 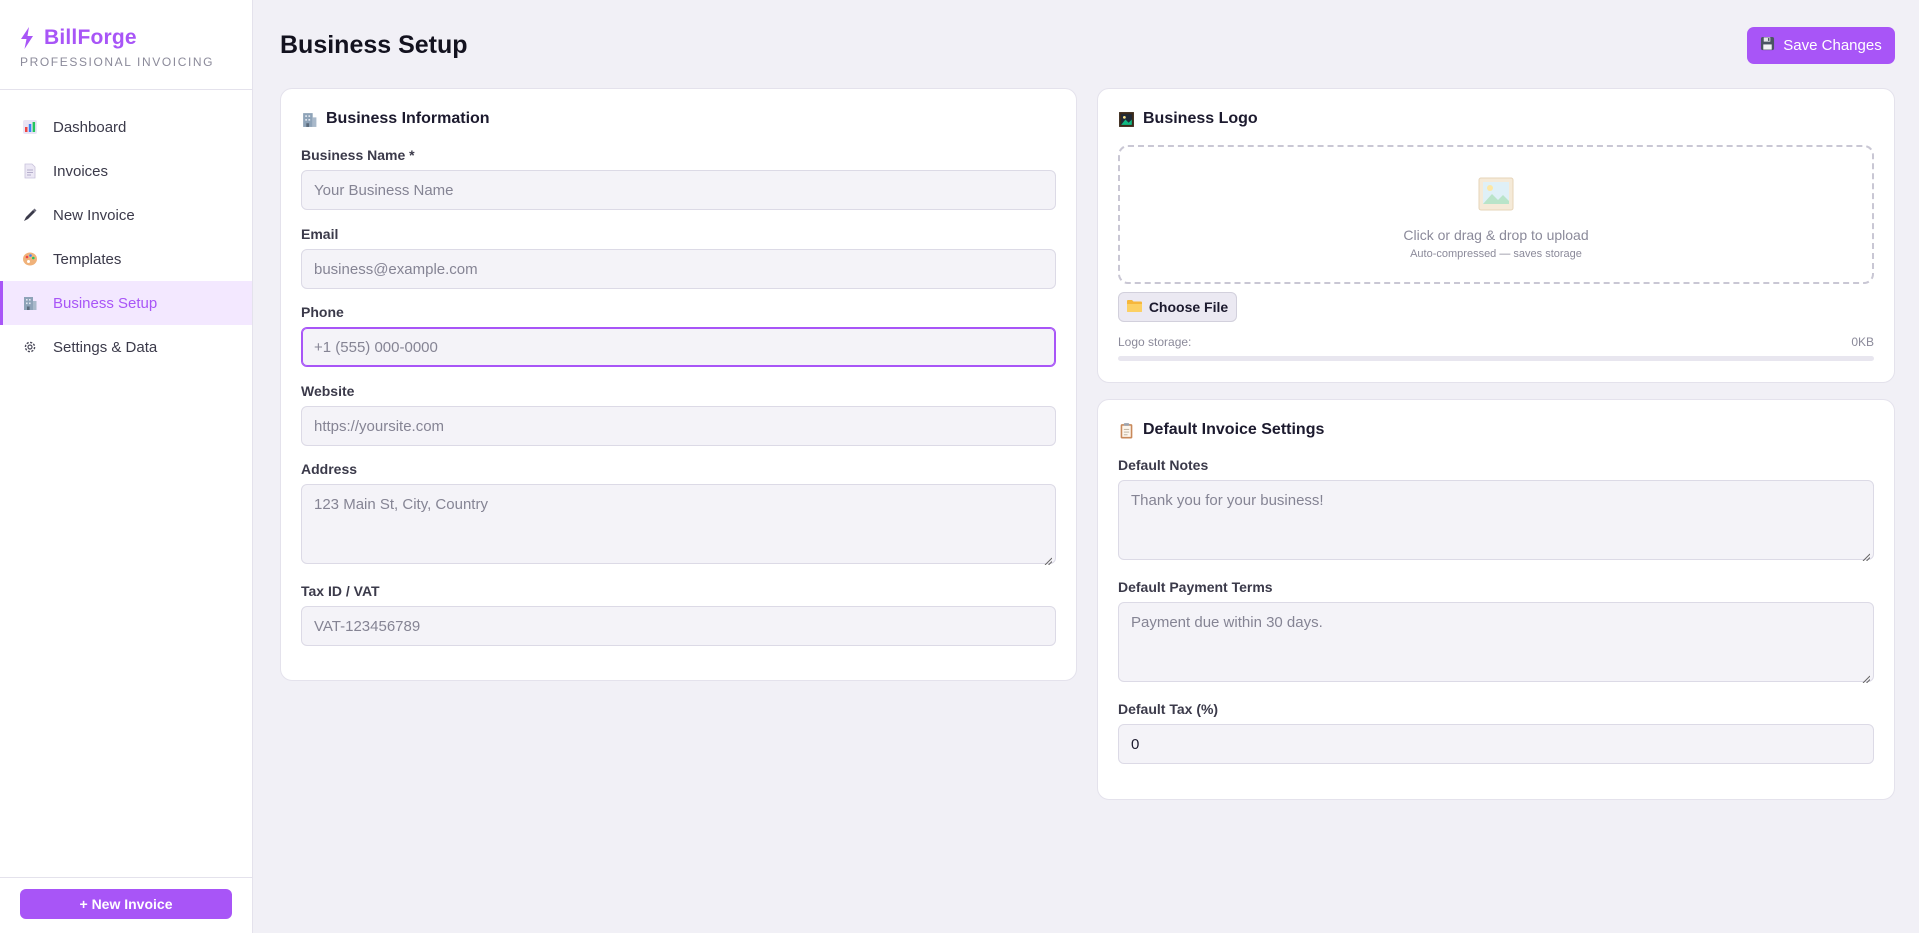 What do you see at coordinates (678, 269) in the screenshot?
I see `email-input` at bounding box center [678, 269].